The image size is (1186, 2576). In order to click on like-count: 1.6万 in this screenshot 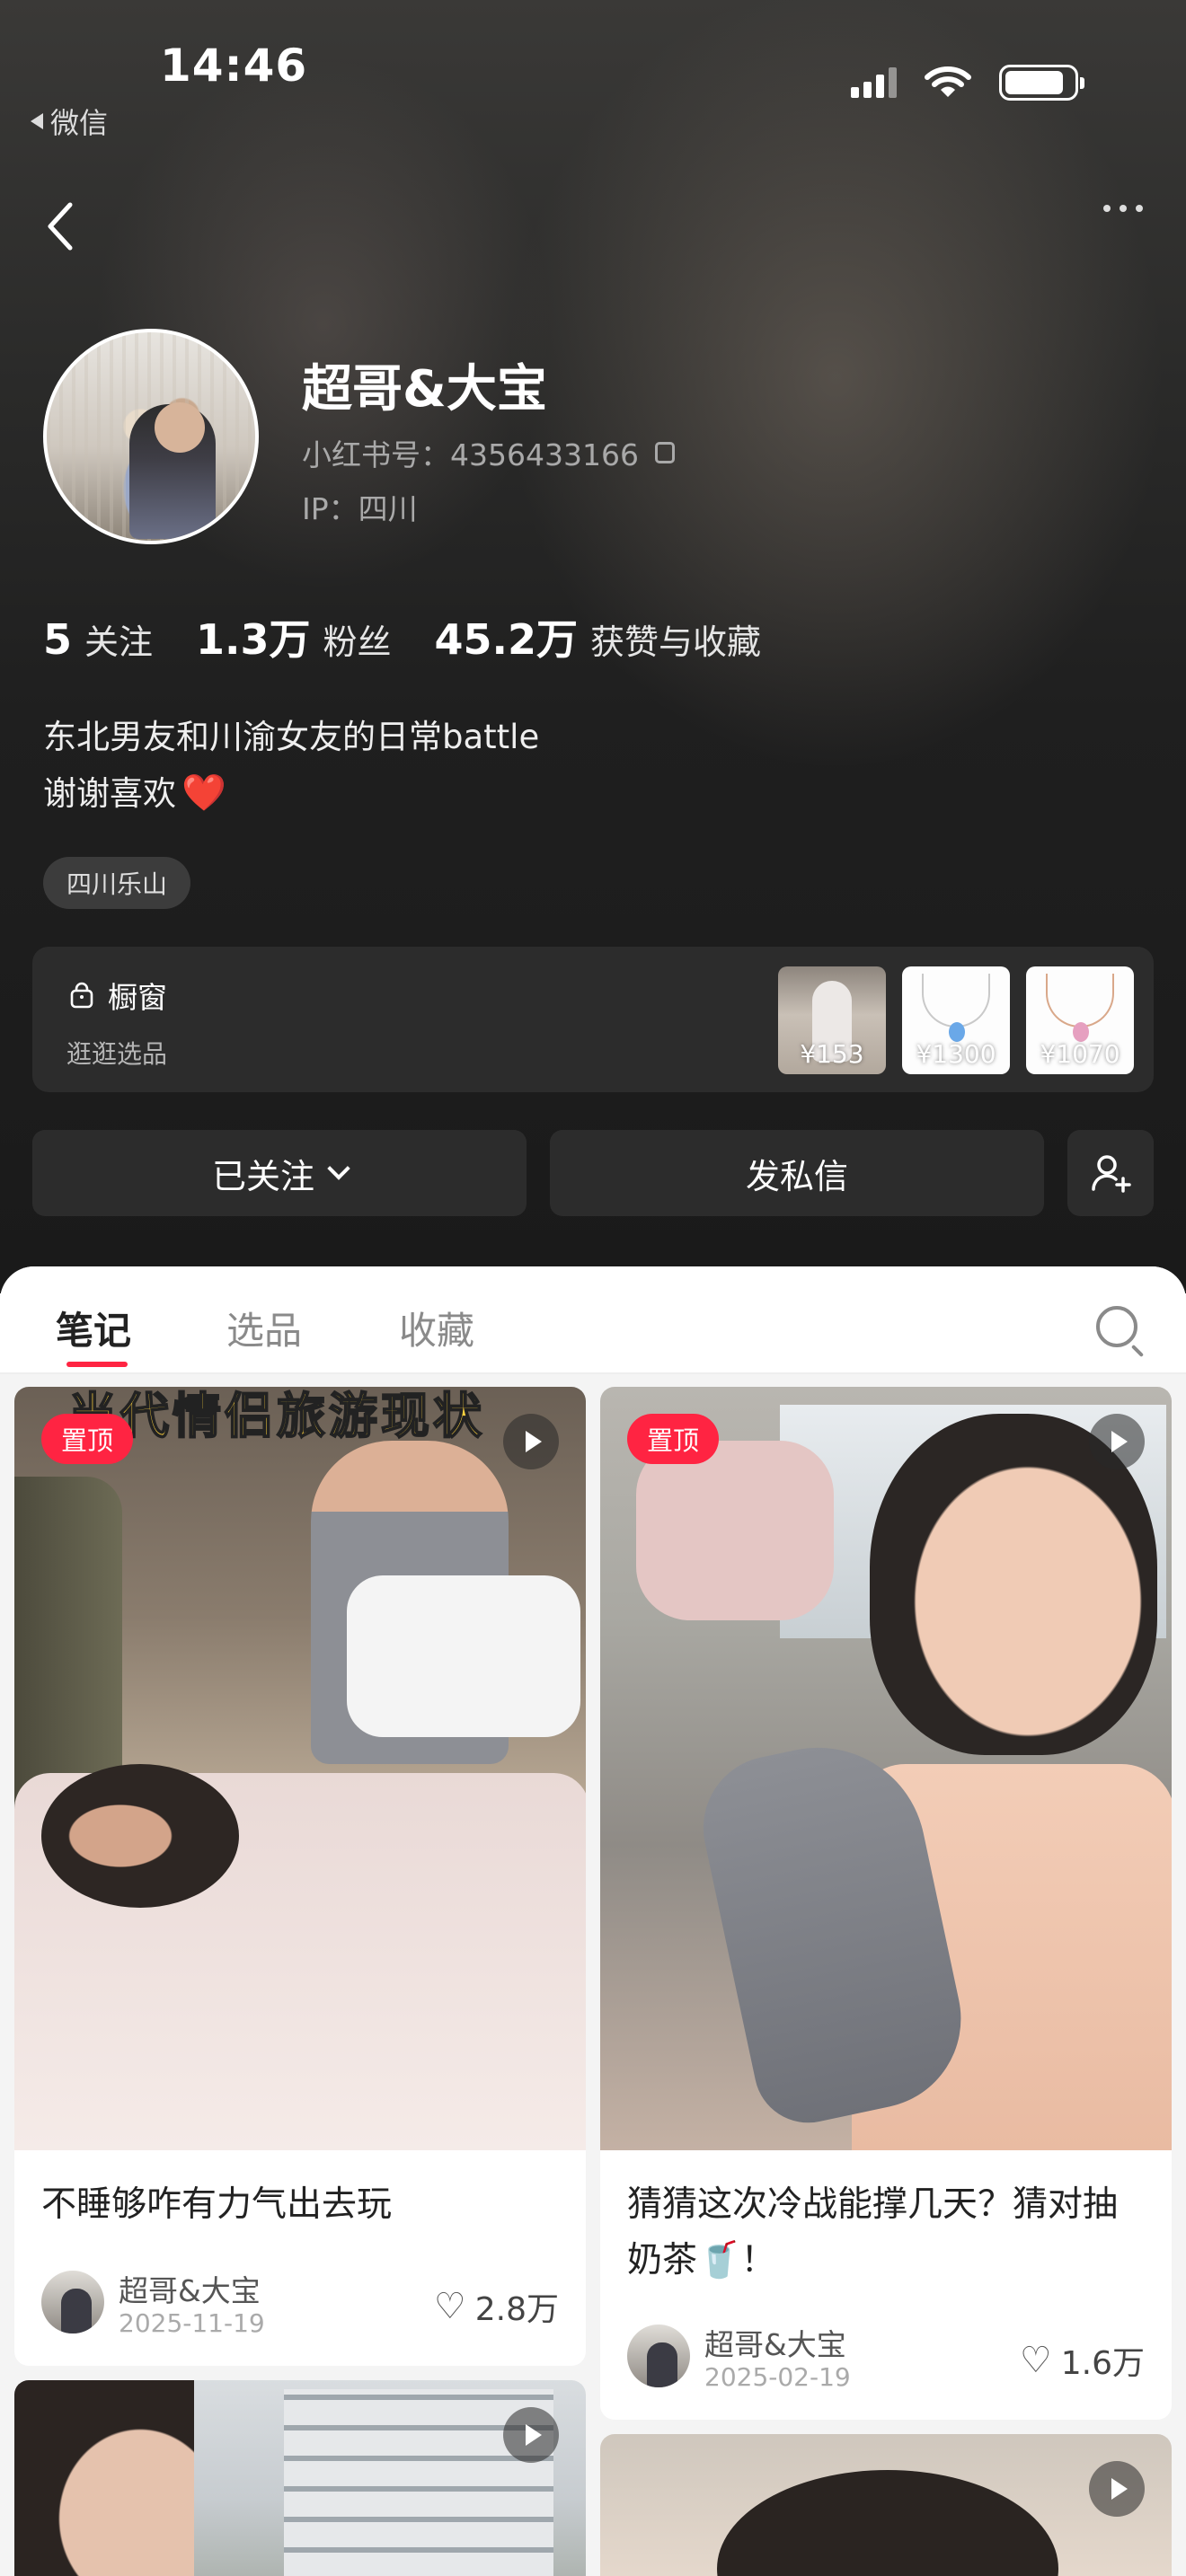, I will do `click(1102, 2363)`.